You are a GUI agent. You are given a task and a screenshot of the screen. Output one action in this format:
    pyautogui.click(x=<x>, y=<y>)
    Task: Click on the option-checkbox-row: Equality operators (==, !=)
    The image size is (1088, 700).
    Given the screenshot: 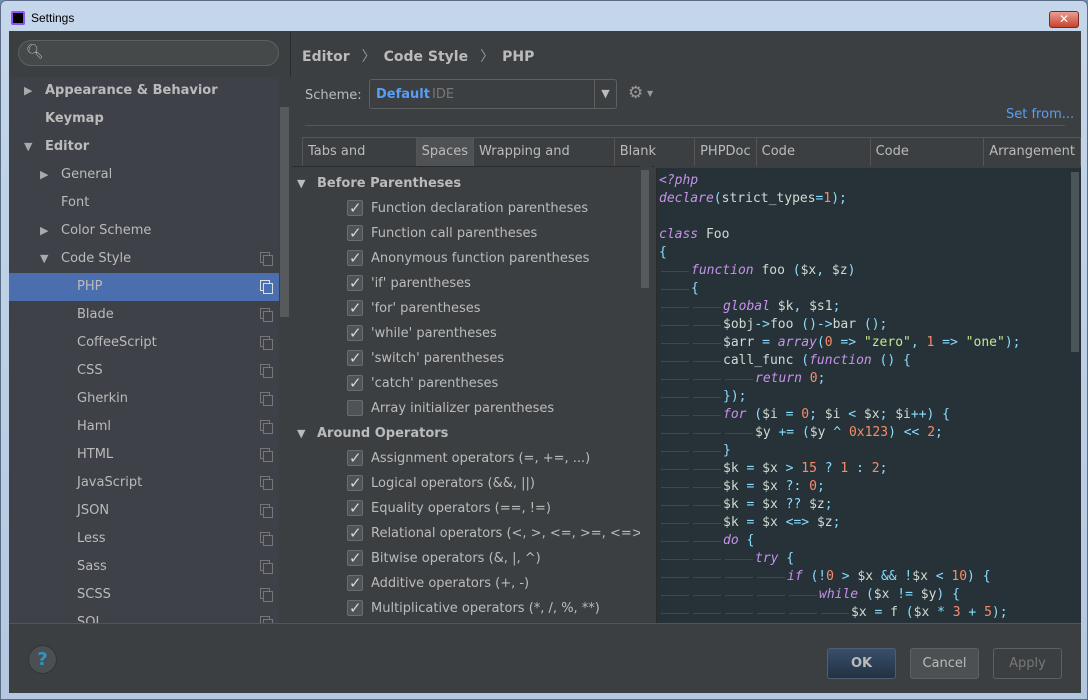 What is the action you would take?
    pyautogui.click(x=449, y=508)
    